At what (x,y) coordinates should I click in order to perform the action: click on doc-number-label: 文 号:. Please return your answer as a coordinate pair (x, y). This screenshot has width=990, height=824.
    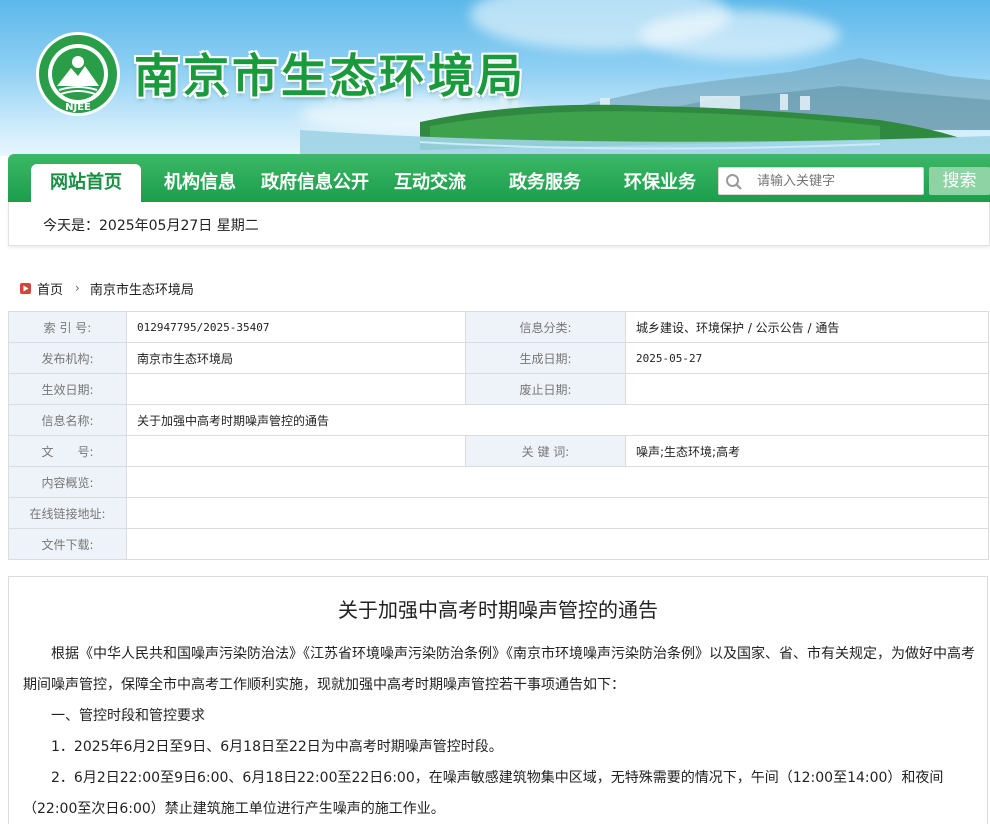
    Looking at the image, I should click on (67, 451).